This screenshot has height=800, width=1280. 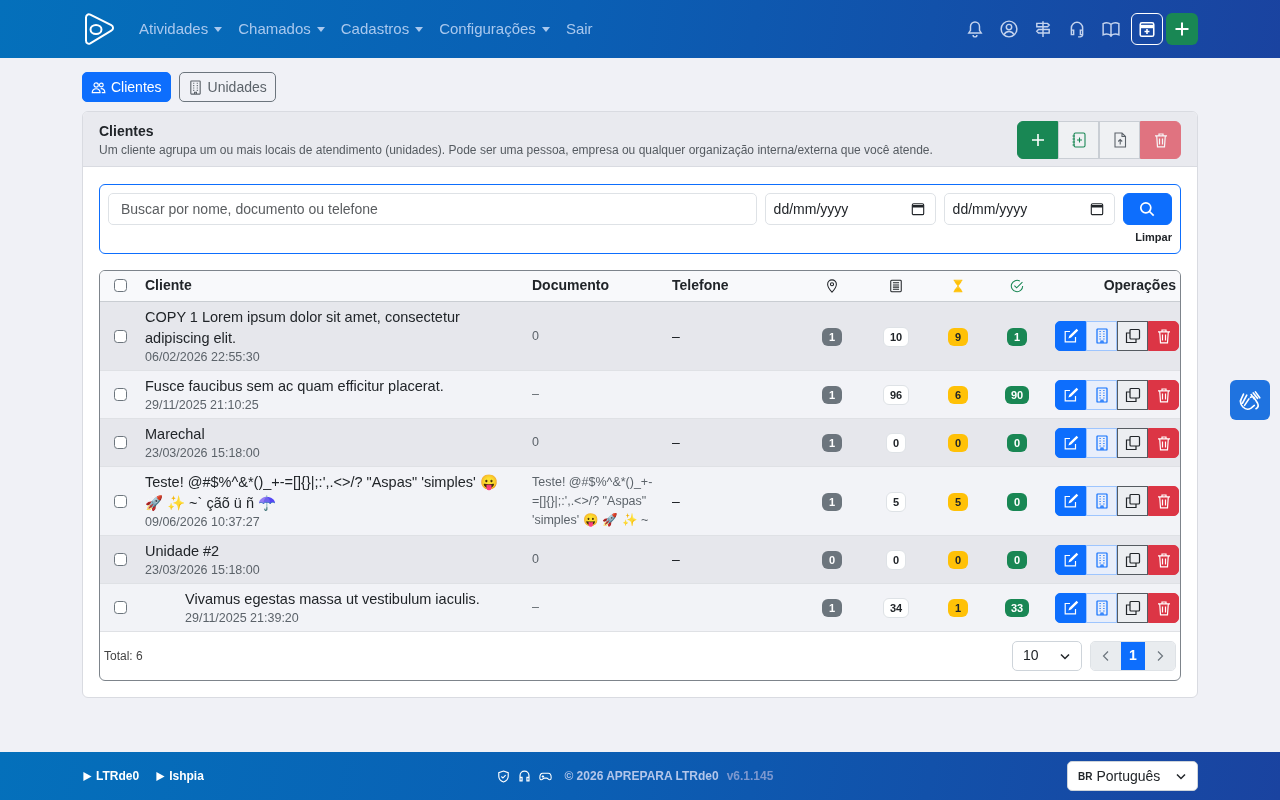 I want to click on signpost-icon, so click(x=1043, y=29).